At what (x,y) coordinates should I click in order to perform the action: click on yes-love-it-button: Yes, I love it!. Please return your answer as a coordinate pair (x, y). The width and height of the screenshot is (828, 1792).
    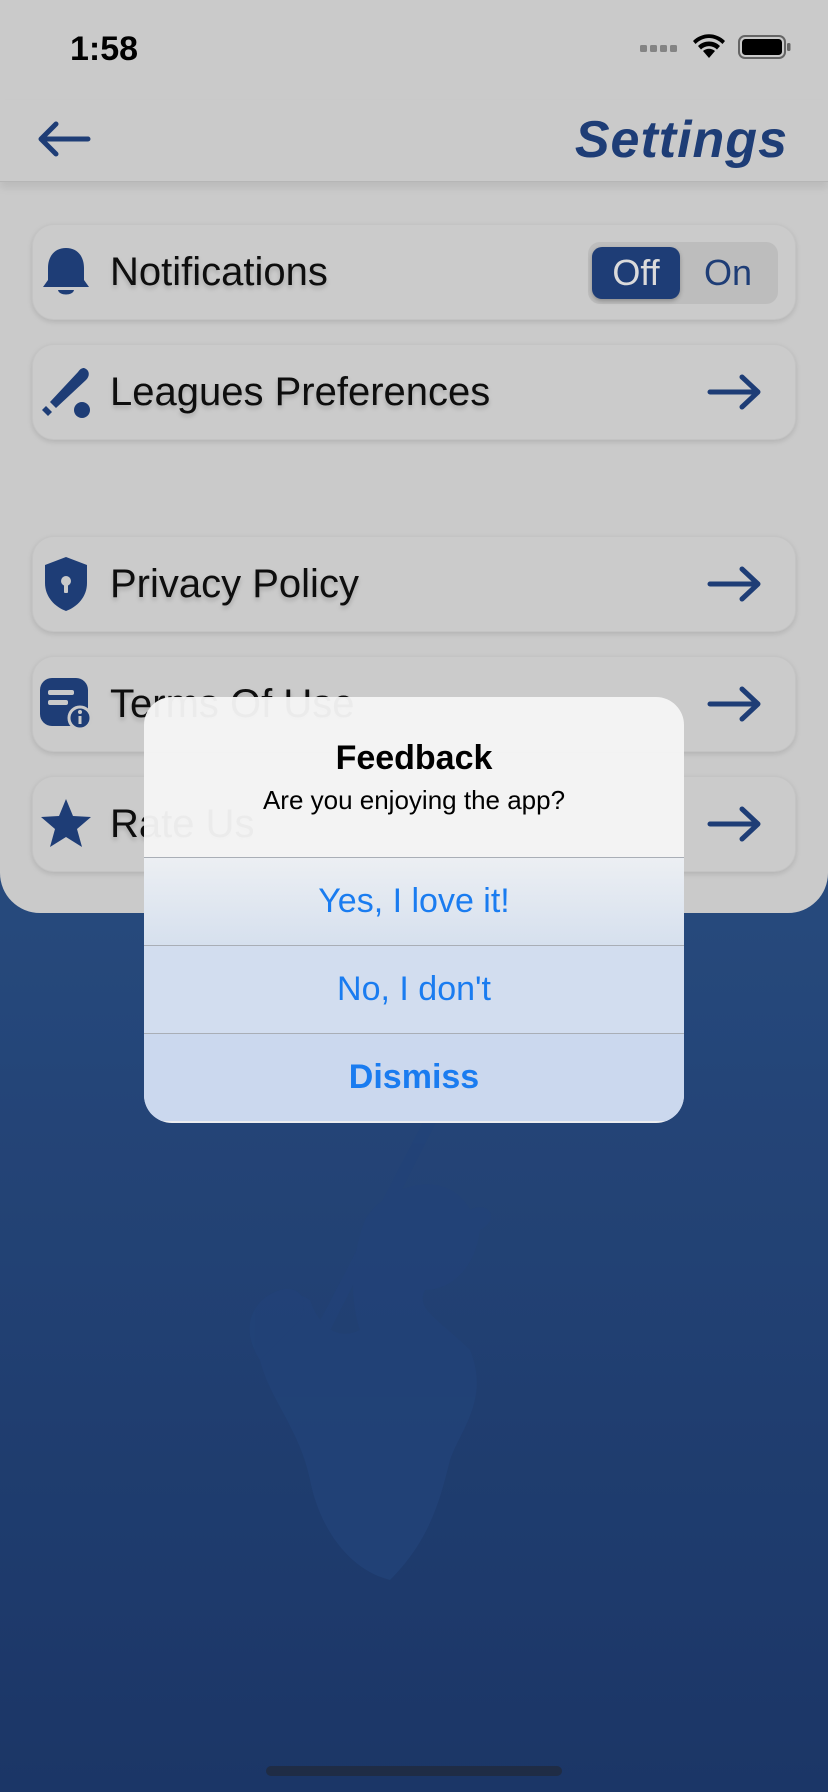
    Looking at the image, I should click on (414, 901).